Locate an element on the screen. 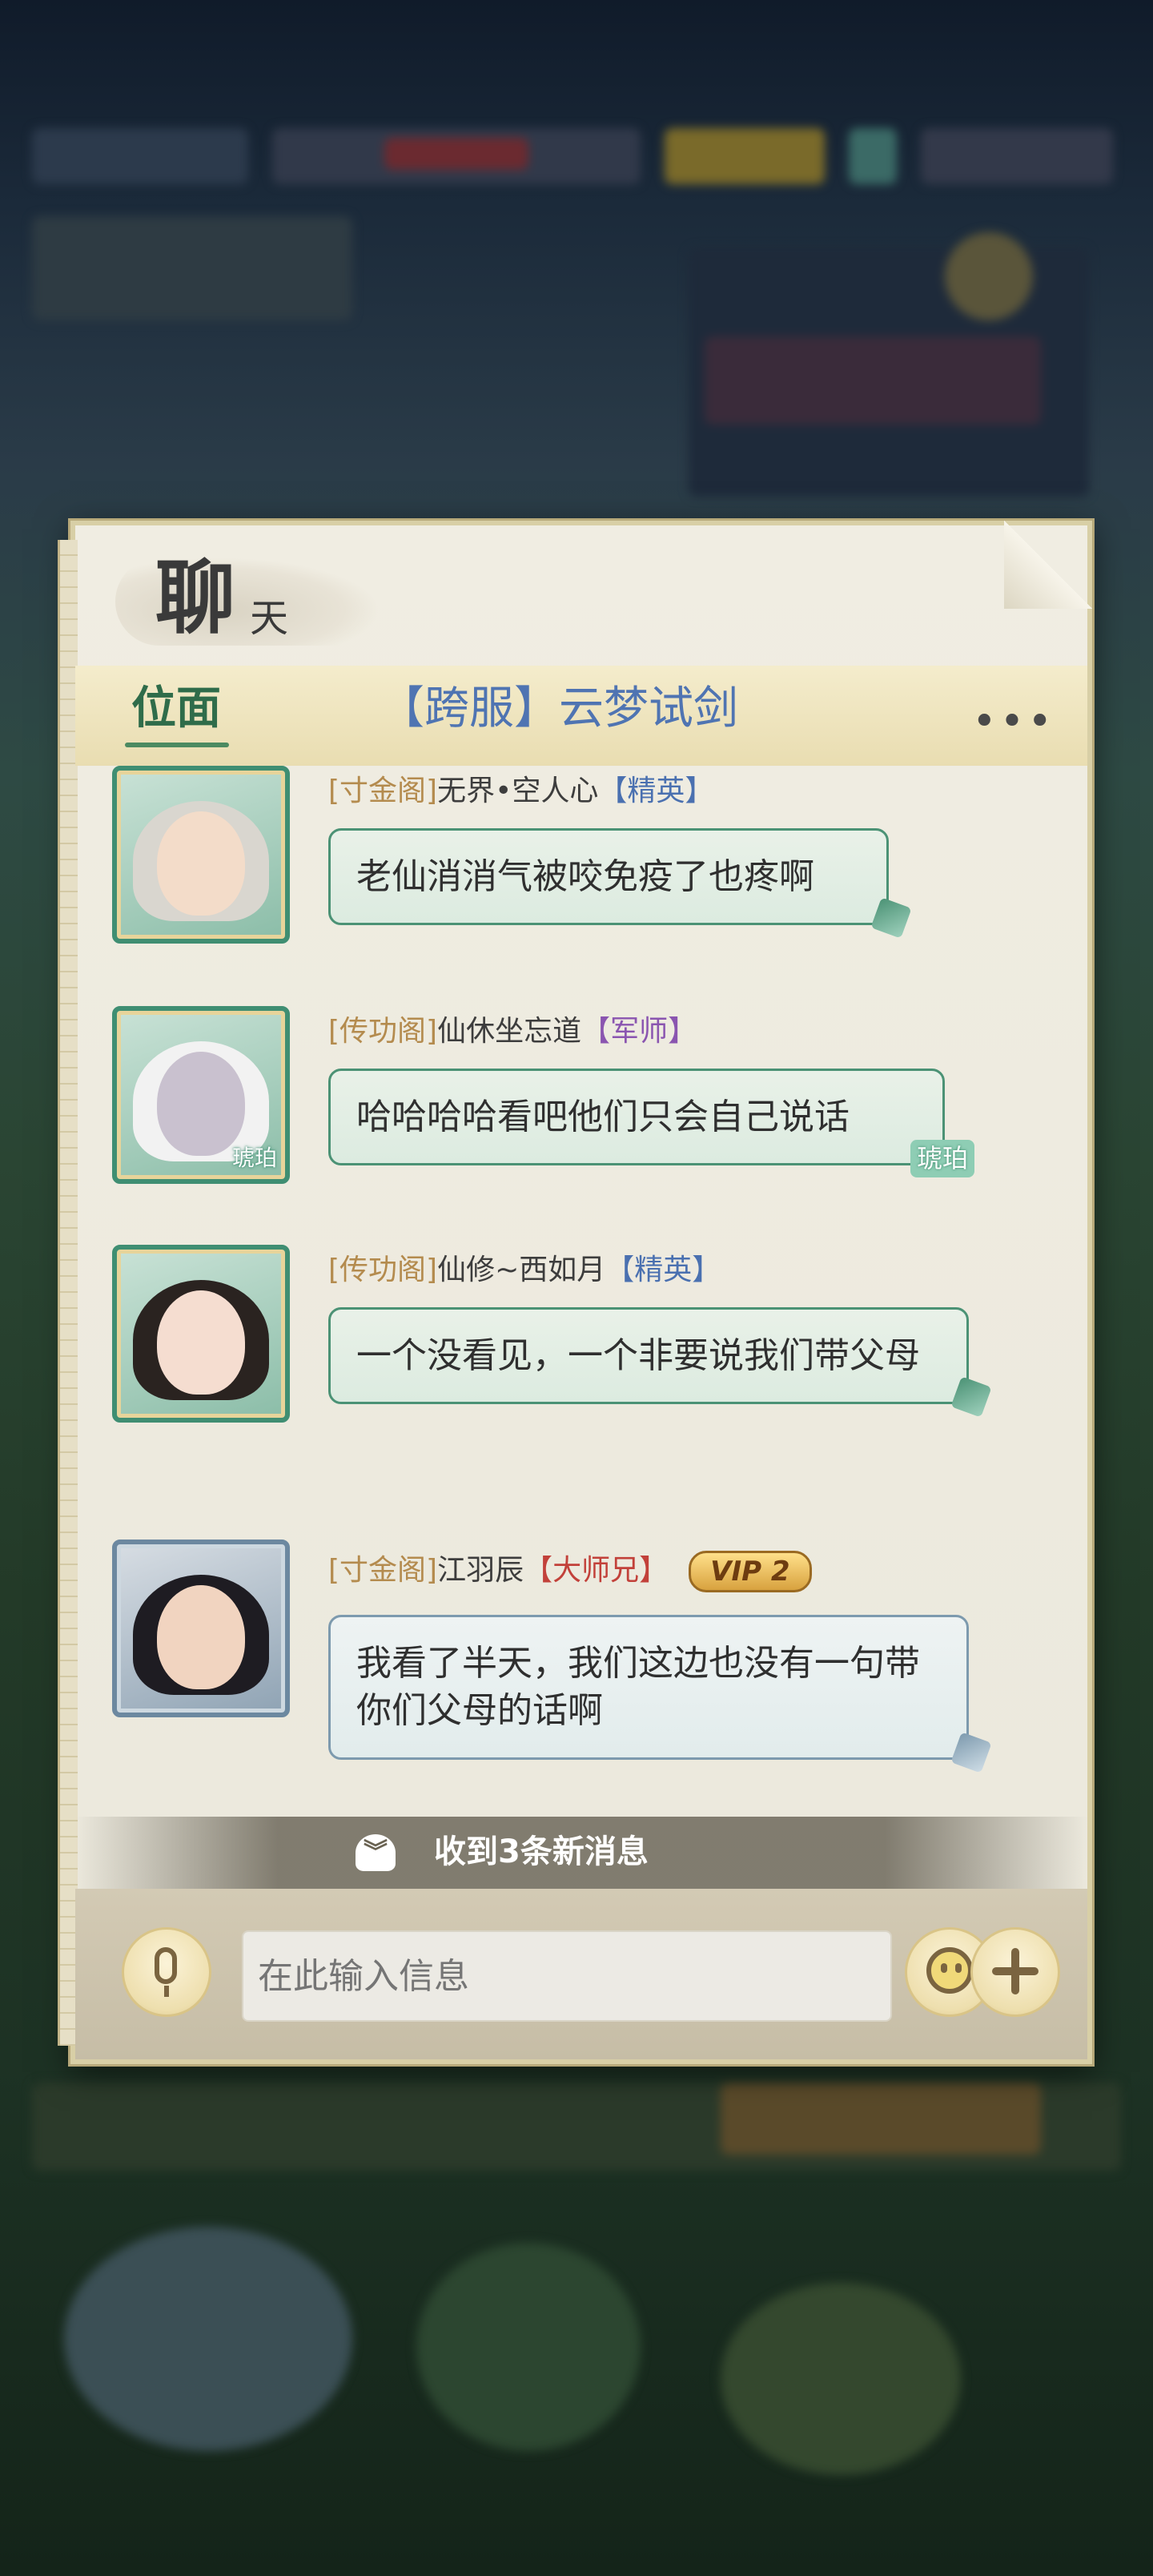 The height and width of the screenshot is (2576, 1153). chat-message: [传功阁]仙修~西如月【精英】 一个没看见，一个非要说我们带父母 is located at coordinates (581, 1377).